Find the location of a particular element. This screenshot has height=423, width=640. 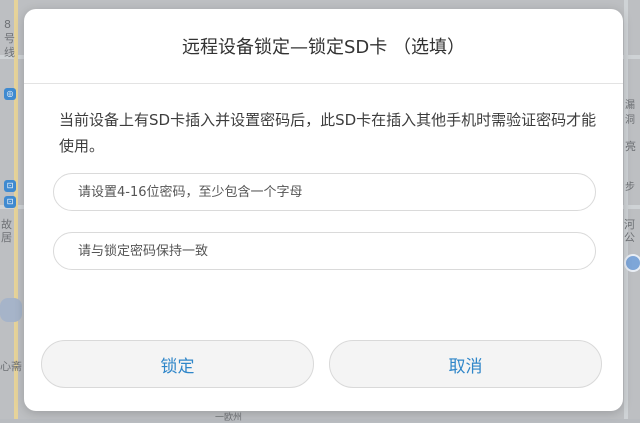

title-divider is located at coordinates (323, 83).